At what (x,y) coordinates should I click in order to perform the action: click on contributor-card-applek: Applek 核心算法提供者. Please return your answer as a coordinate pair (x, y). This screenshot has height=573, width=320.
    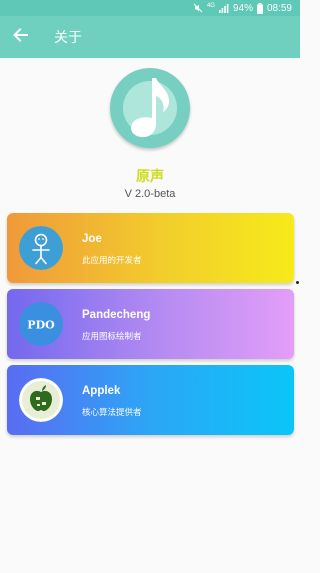
    Looking at the image, I should click on (150, 400).